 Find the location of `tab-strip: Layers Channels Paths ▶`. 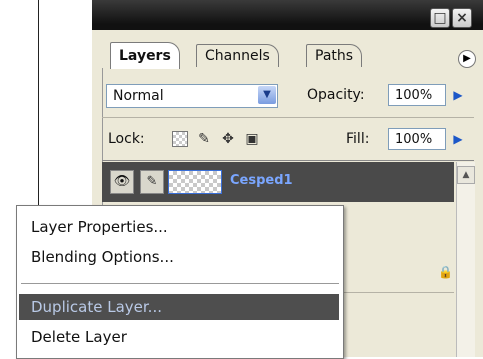

tab-strip: Layers Channels Paths ▶ is located at coordinates (287, 49).